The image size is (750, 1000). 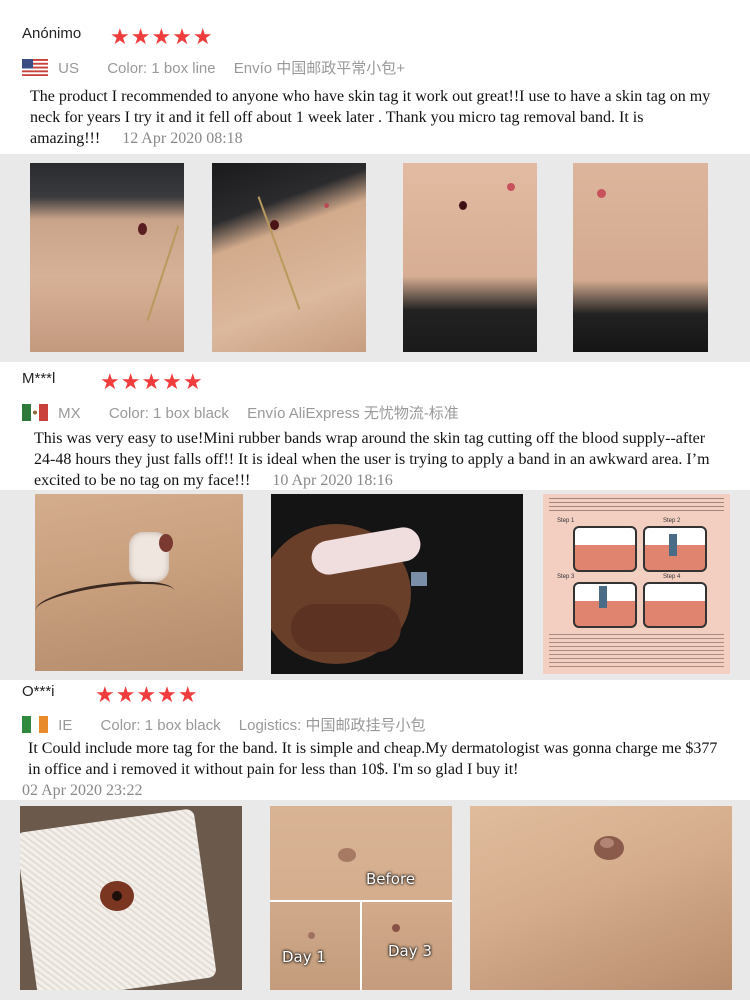 What do you see at coordinates (65, 725) in the screenshot?
I see `country-code: IE` at bounding box center [65, 725].